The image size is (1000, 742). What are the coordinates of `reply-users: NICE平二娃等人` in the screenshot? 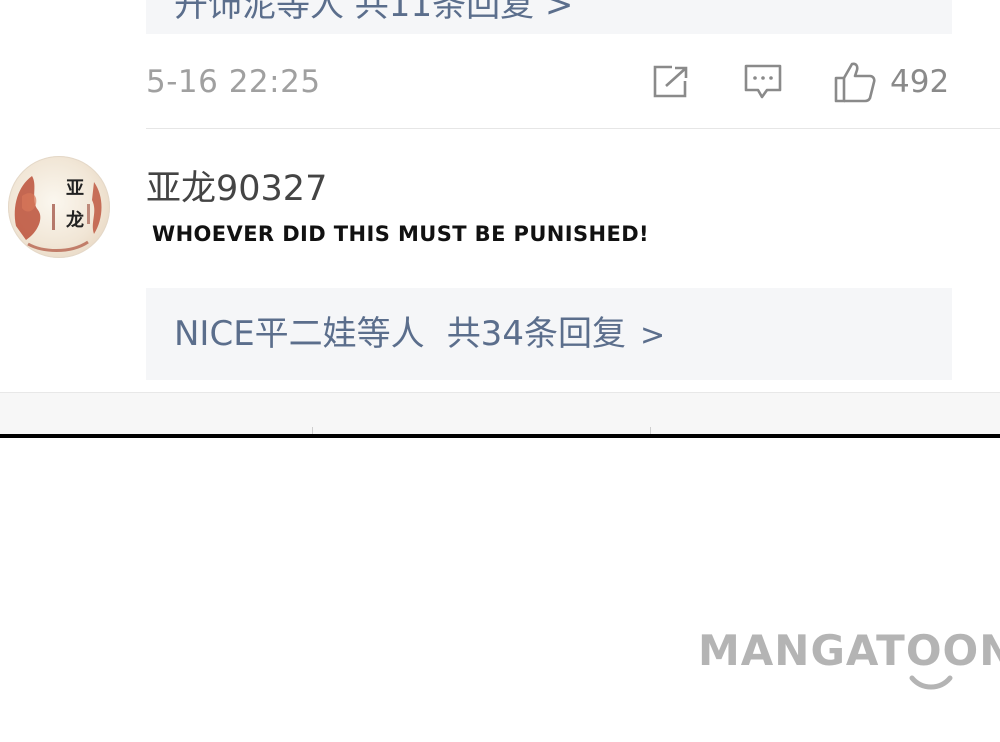 It's located at (299, 334).